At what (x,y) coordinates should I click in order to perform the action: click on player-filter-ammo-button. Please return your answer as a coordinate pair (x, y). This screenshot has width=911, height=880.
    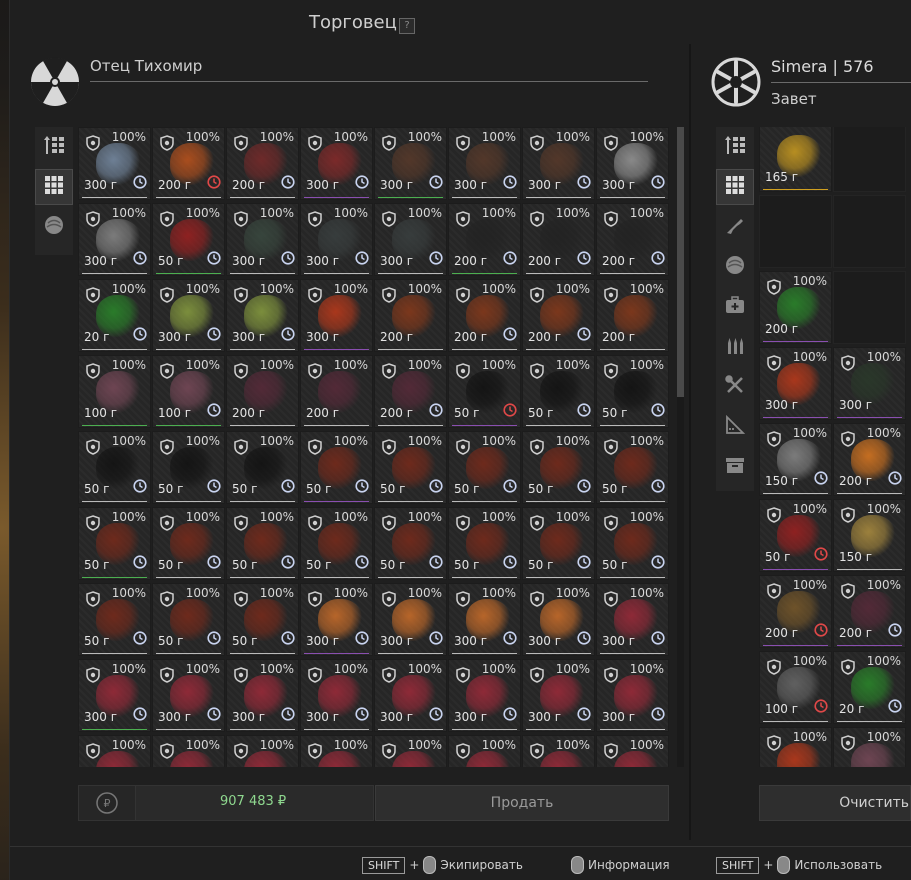
    Looking at the image, I should click on (735, 347).